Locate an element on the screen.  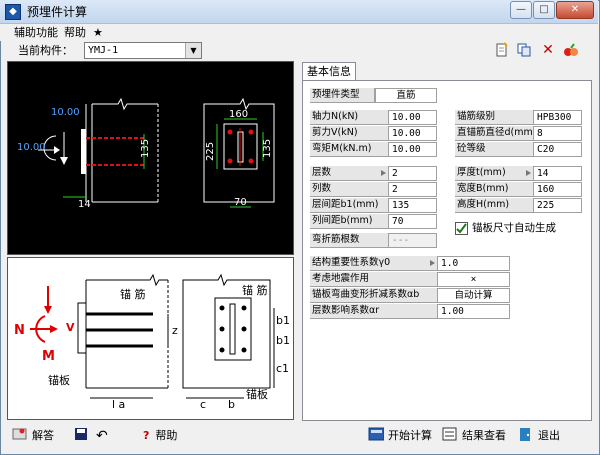
diag-anchor-plate is located at coordinates (82, 328).